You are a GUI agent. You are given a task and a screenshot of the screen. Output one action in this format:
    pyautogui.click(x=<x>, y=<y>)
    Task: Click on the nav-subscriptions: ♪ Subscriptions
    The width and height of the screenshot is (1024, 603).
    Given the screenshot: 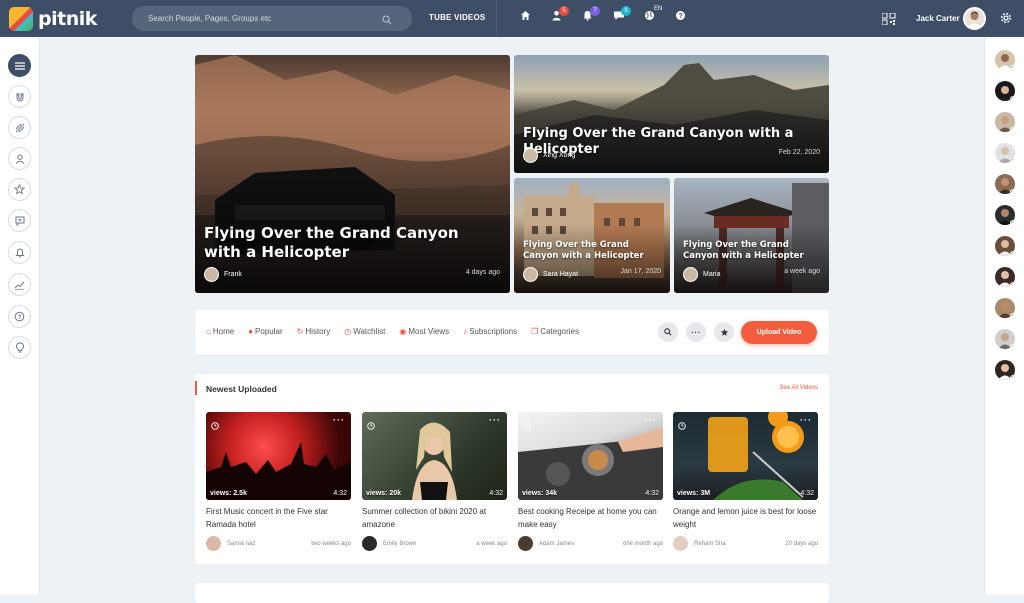 What is the action you would take?
    pyautogui.click(x=490, y=331)
    